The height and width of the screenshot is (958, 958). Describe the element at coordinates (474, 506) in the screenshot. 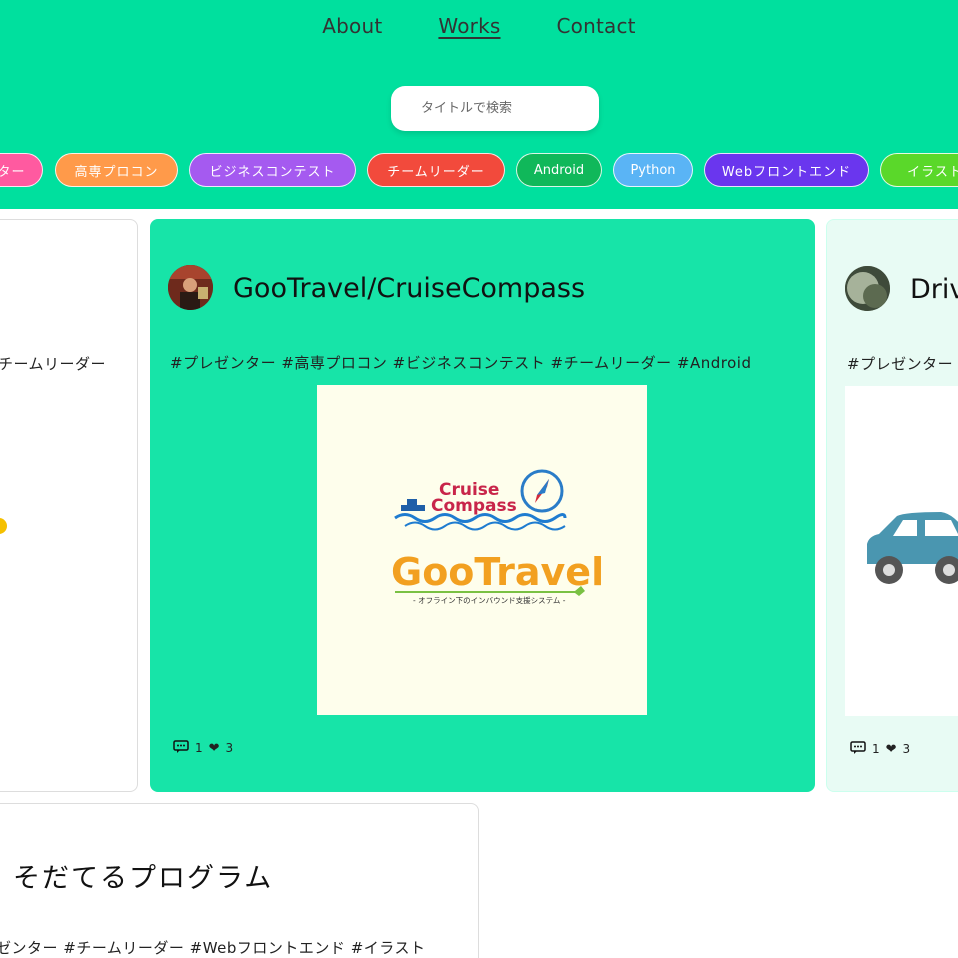

I see `svg-text: Compass` at that location.